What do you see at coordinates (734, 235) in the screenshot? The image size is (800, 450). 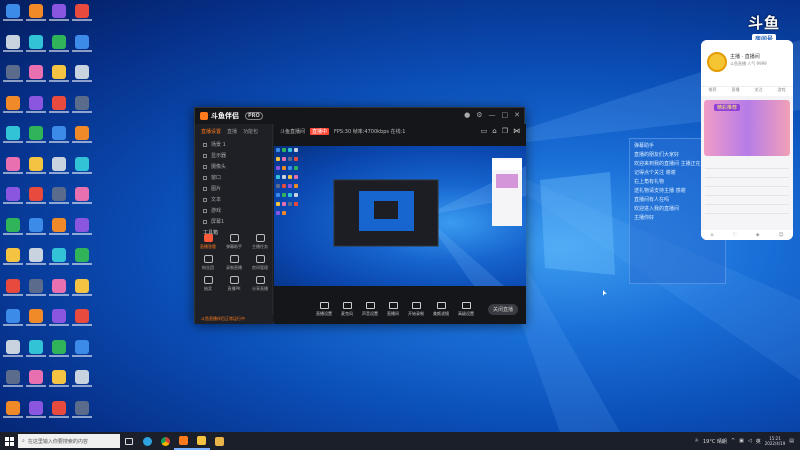 I see `heart-icon: ♡` at bounding box center [734, 235].